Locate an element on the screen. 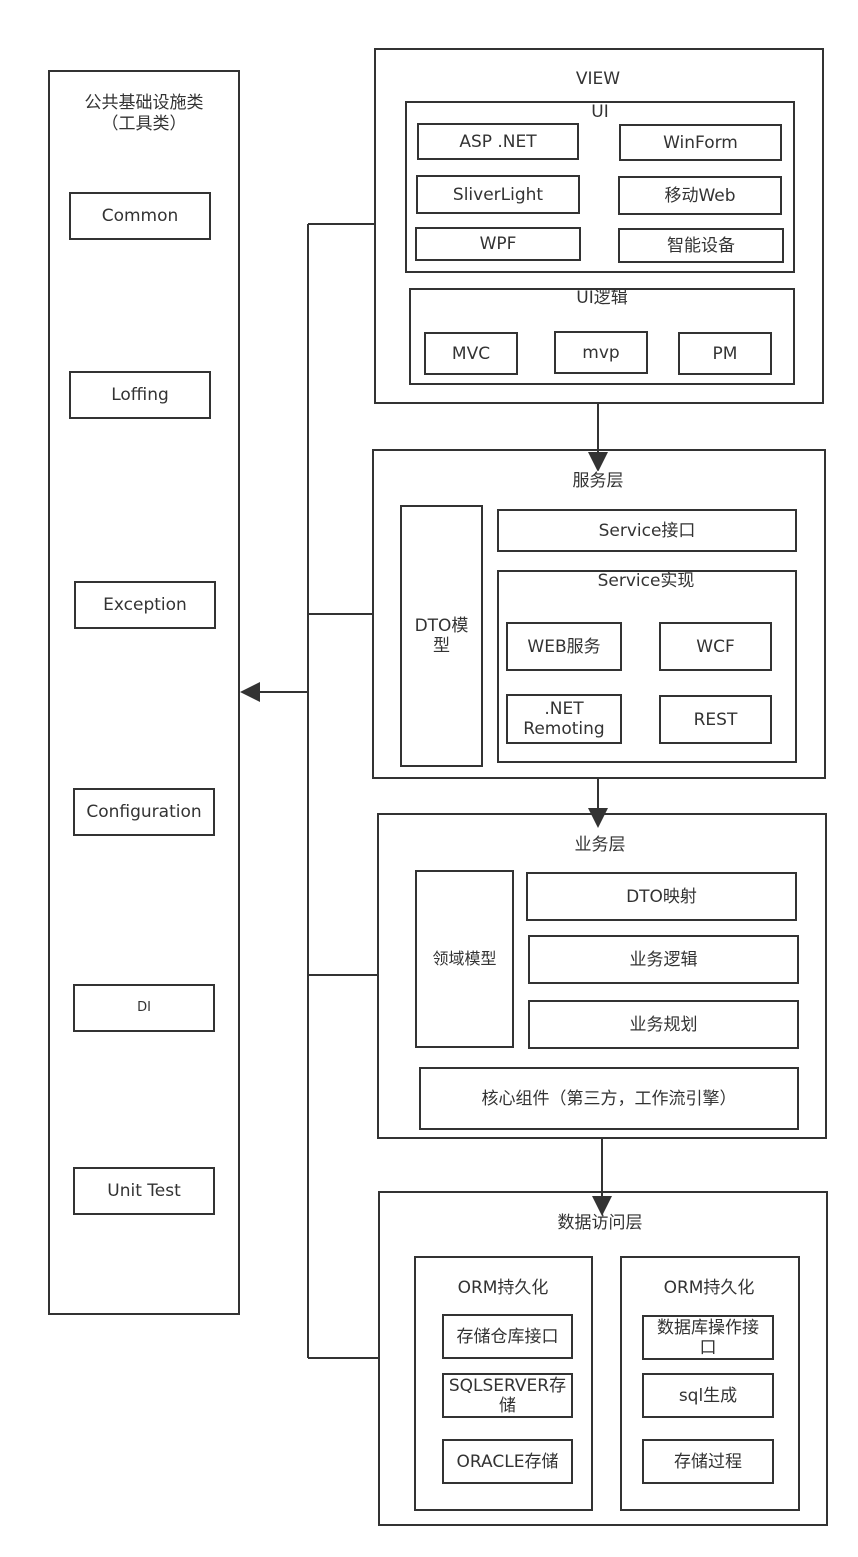 The height and width of the screenshot is (1557, 858). service-impl-title: Service实现 is located at coordinates (646, 581).